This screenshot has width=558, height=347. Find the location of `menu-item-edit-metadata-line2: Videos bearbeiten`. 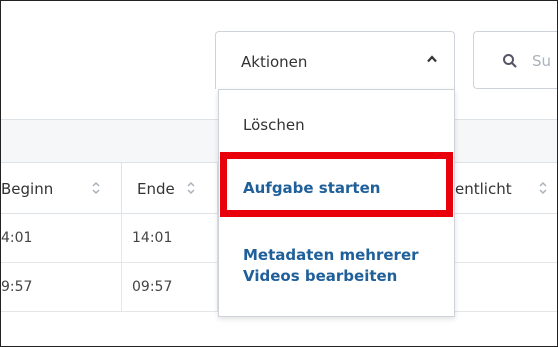

menu-item-edit-metadata-line2: Videos bearbeiten is located at coordinates (320, 276).